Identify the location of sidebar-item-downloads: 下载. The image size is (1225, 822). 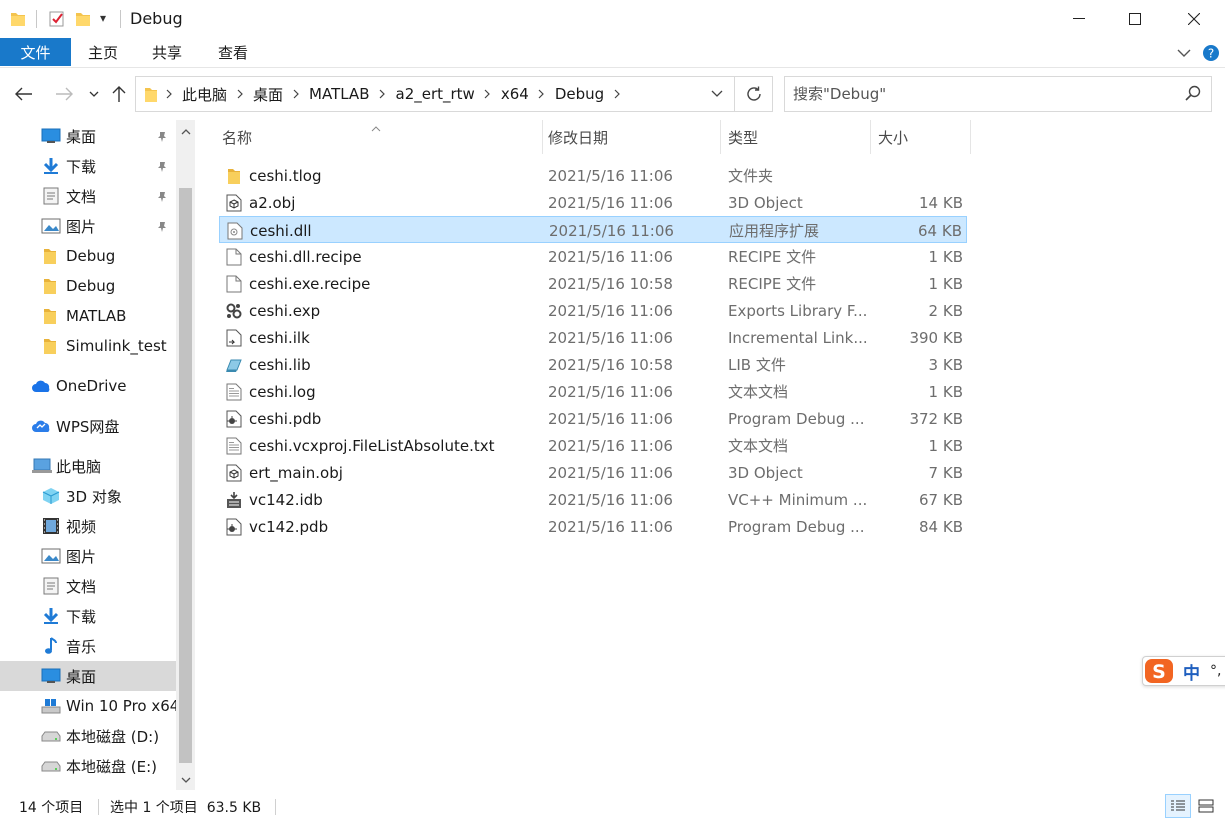
(88, 166).